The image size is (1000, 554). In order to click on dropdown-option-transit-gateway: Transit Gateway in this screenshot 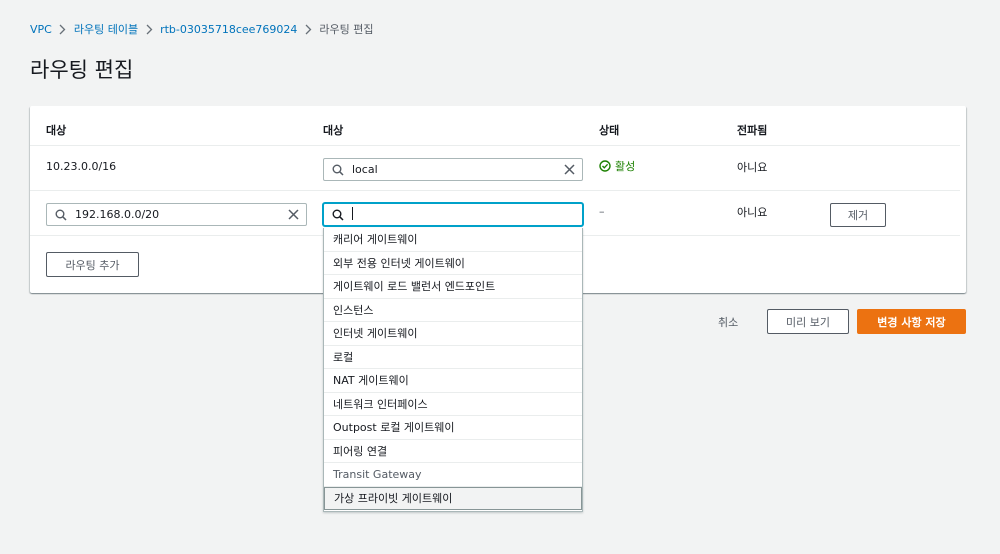, I will do `click(453, 475)`.